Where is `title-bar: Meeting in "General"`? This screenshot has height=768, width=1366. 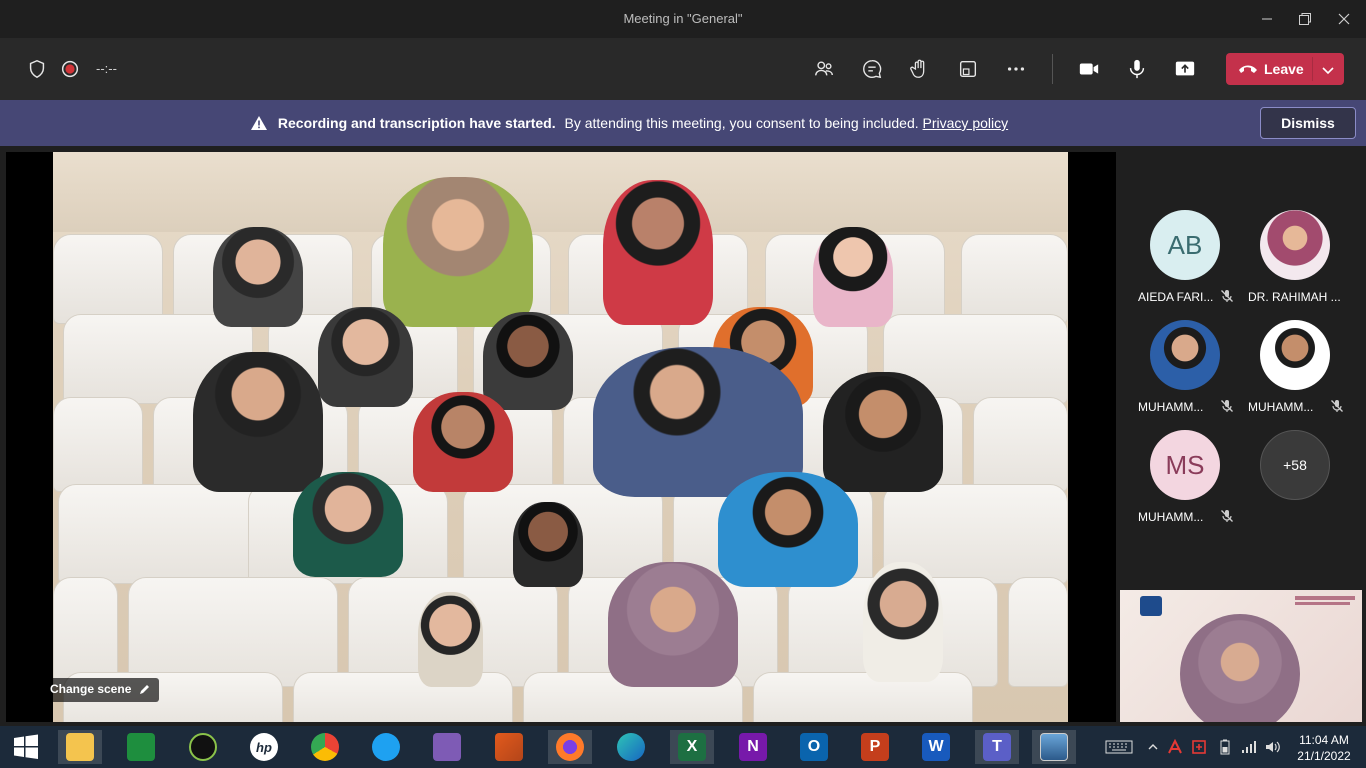 title-bar: Meeting in "General" is located at coordinates (683, 19).